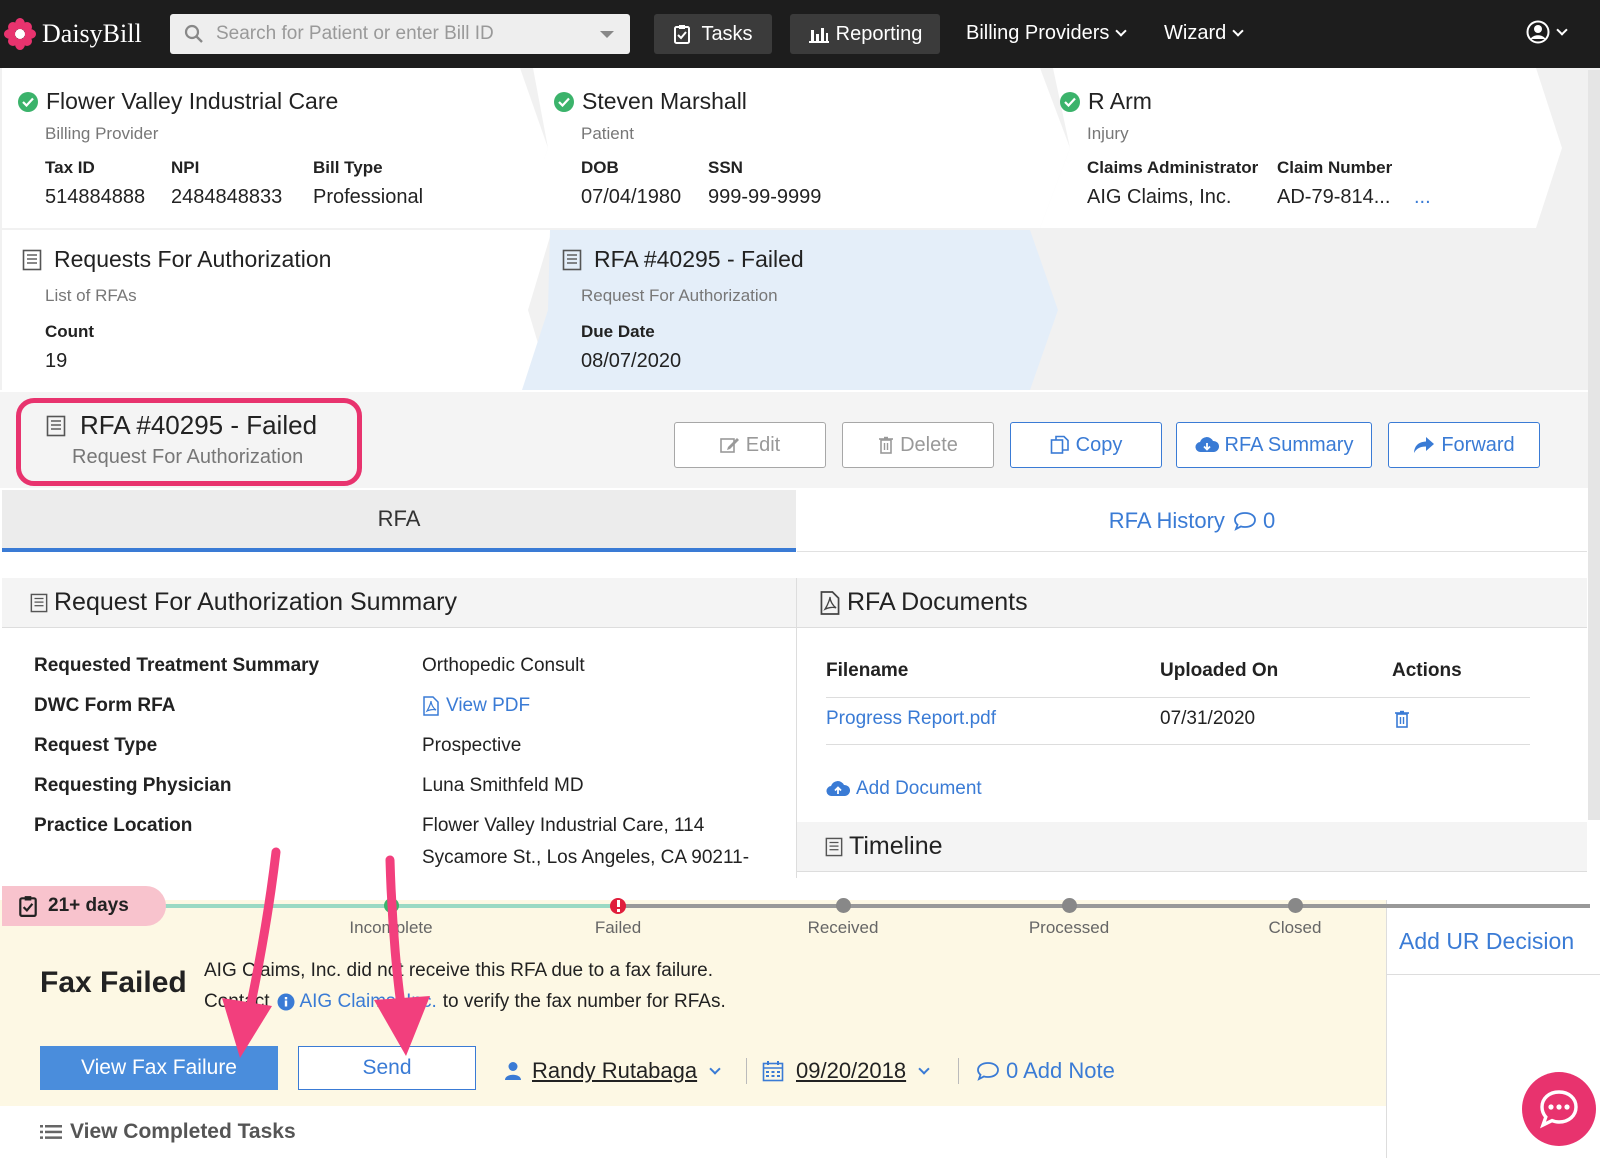 The image size is (1600, 1158). I want to click on clipboard-check-icon, so click(682, 34).